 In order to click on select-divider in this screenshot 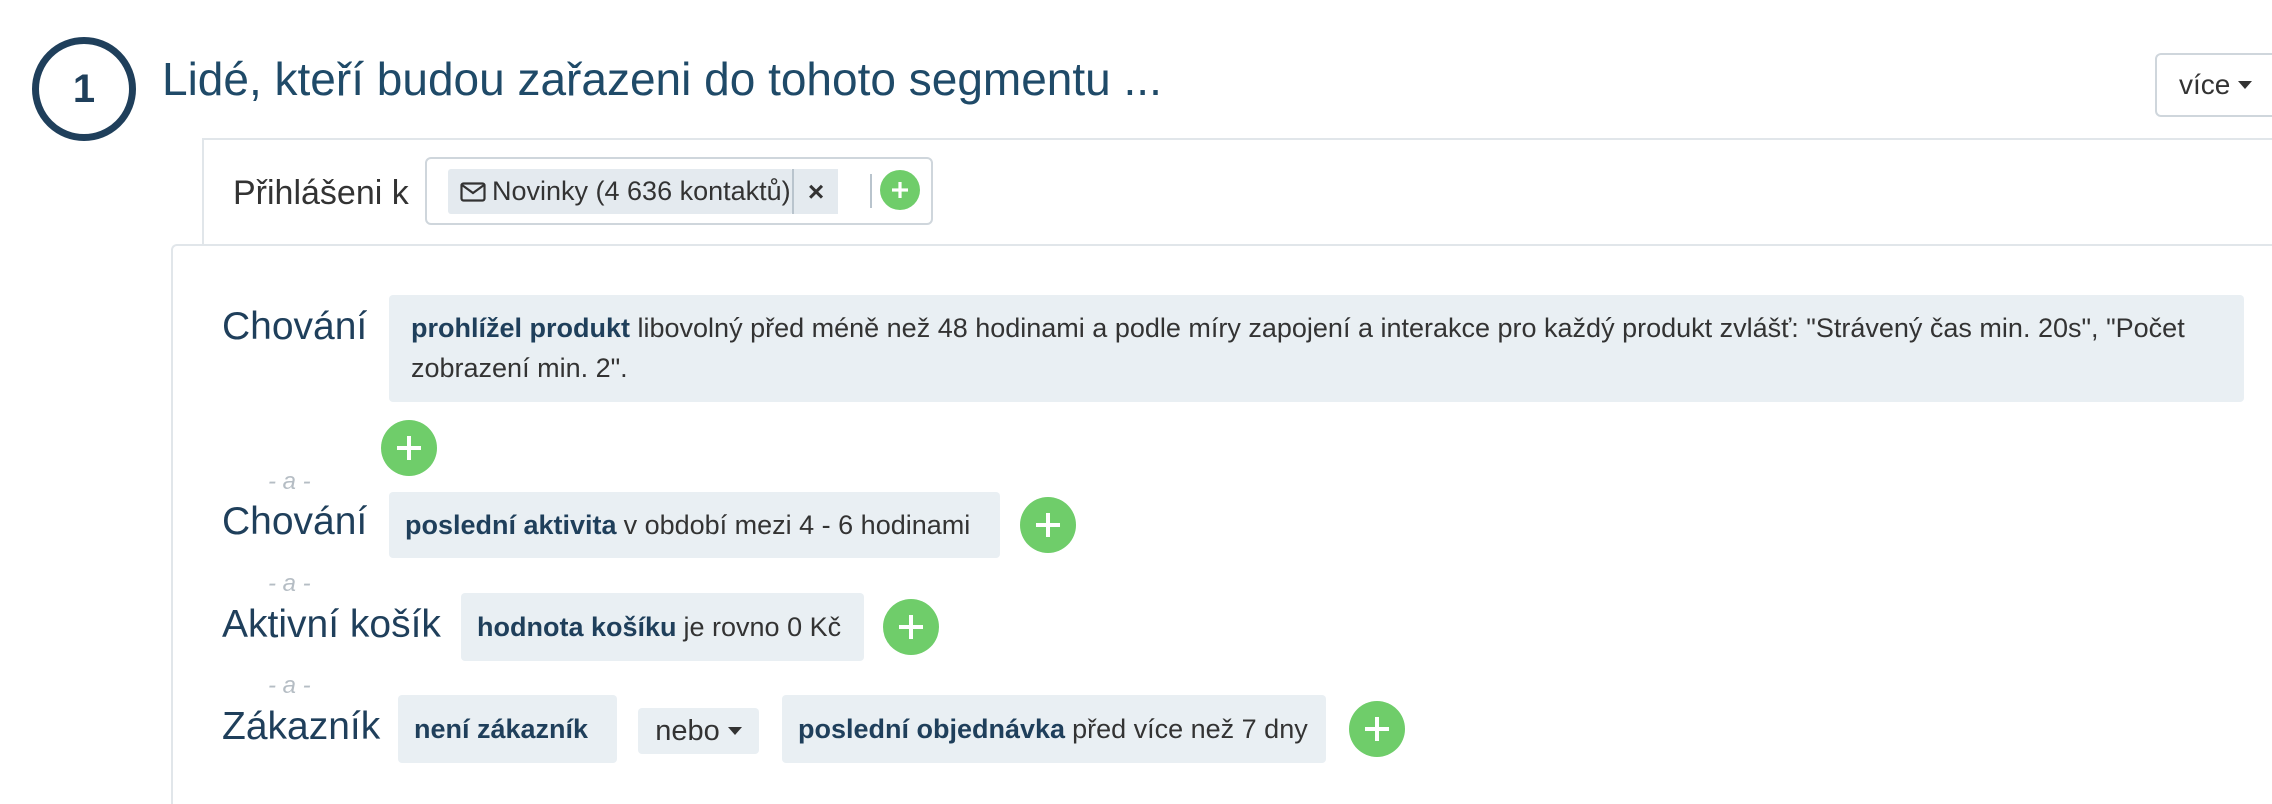, I will do `click(871, 191)`.